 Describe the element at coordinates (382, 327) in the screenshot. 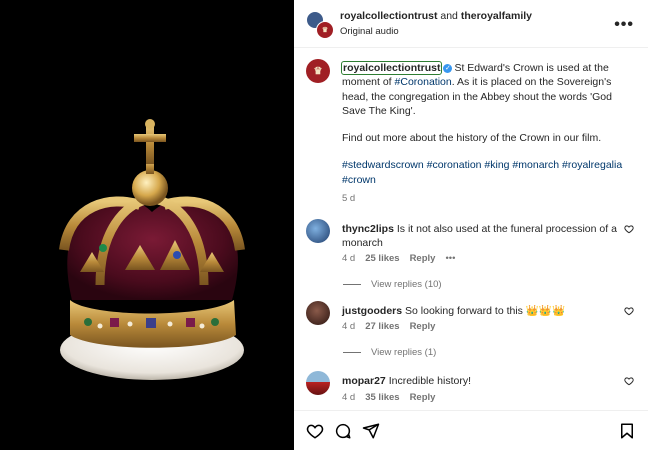

I see `comment-likes: 27 likes` at that location.